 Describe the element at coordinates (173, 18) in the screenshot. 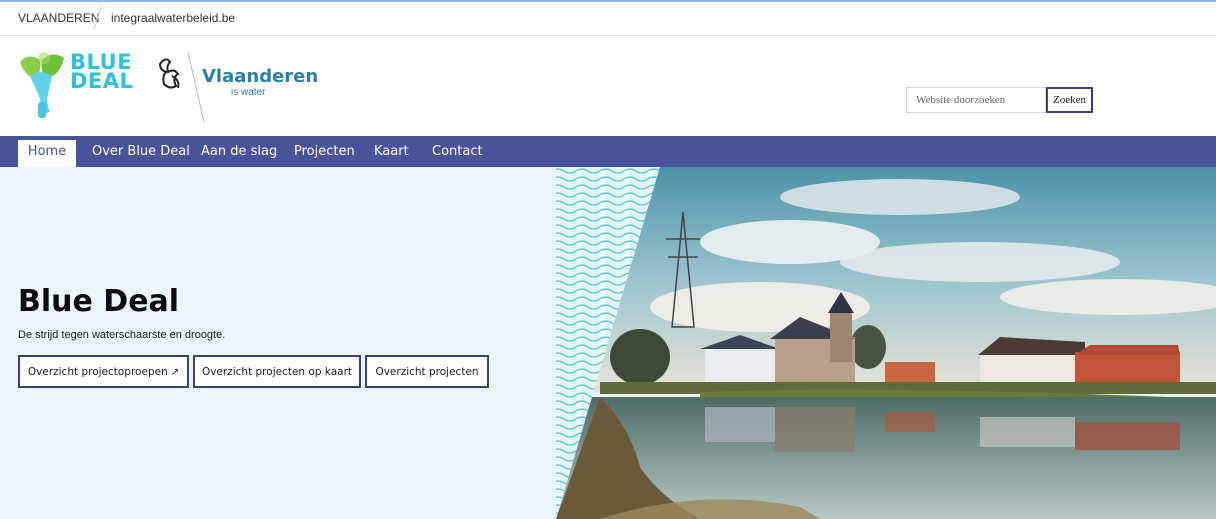

I see `site-link: integraalwaterbeleid.be` at that location.